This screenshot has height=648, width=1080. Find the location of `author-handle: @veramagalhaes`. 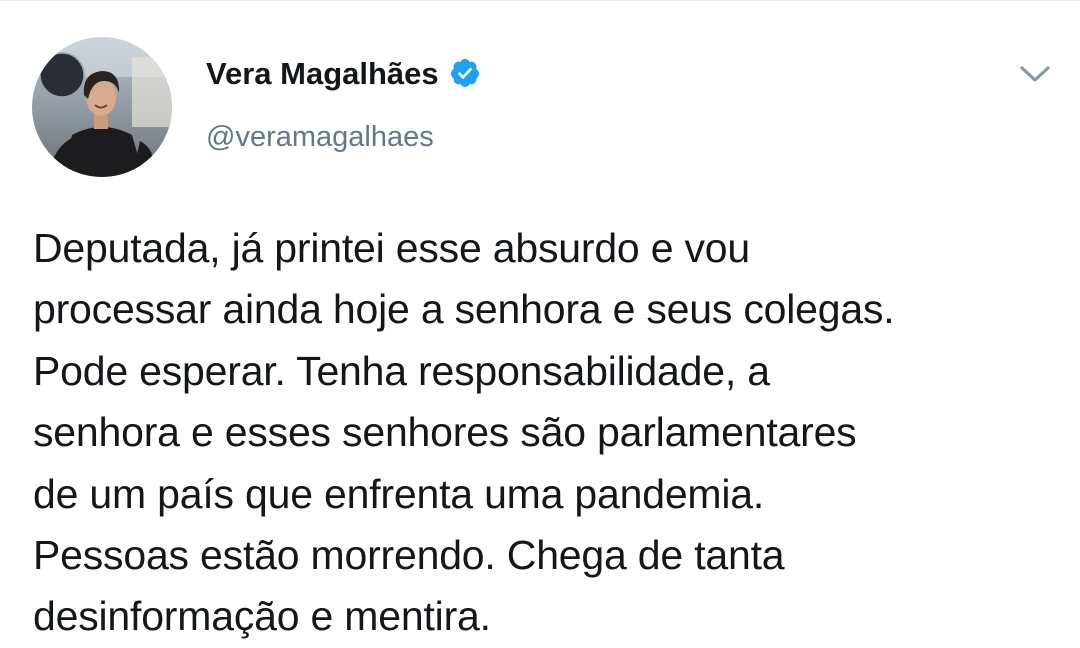

author-handle: @veramagalhaes is located at coordinates (320, 137).